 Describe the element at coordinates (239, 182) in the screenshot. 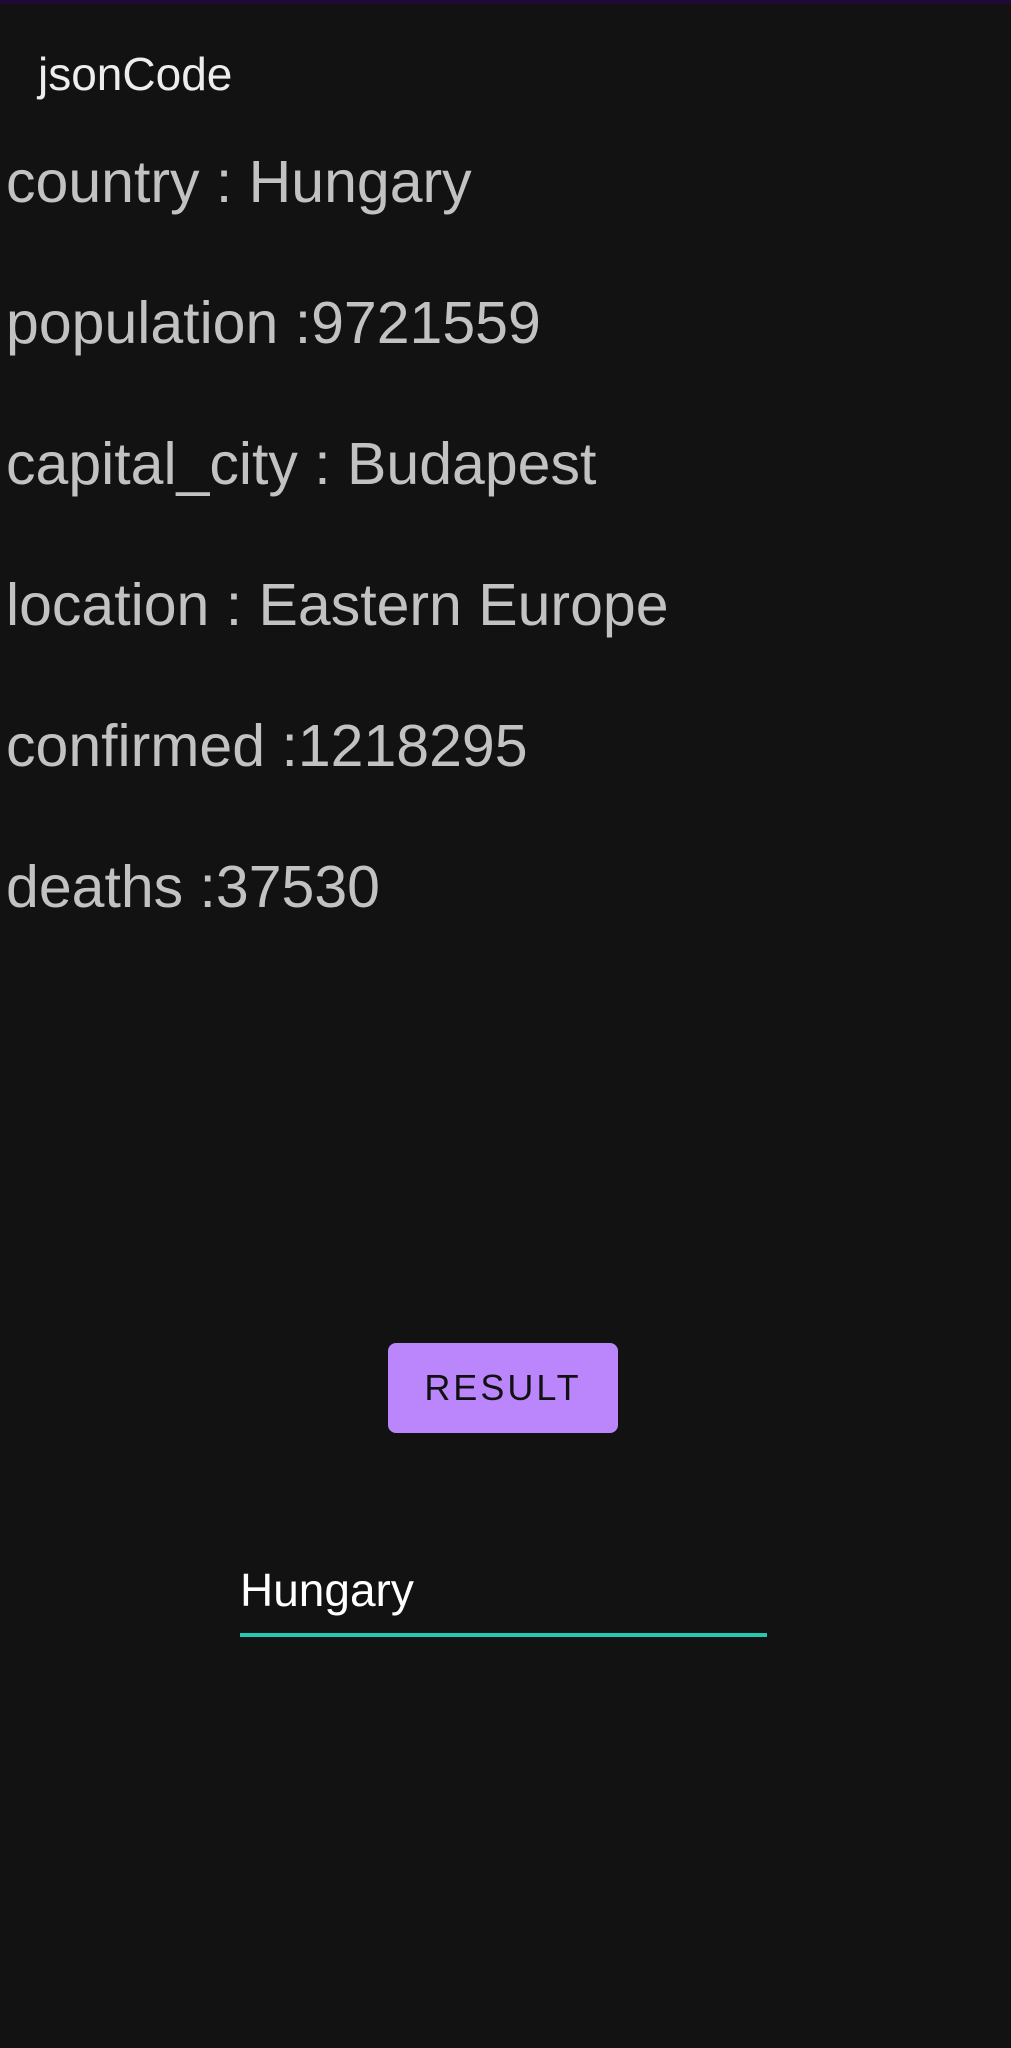

I see `info-row-country: country : Hungary` at that location.